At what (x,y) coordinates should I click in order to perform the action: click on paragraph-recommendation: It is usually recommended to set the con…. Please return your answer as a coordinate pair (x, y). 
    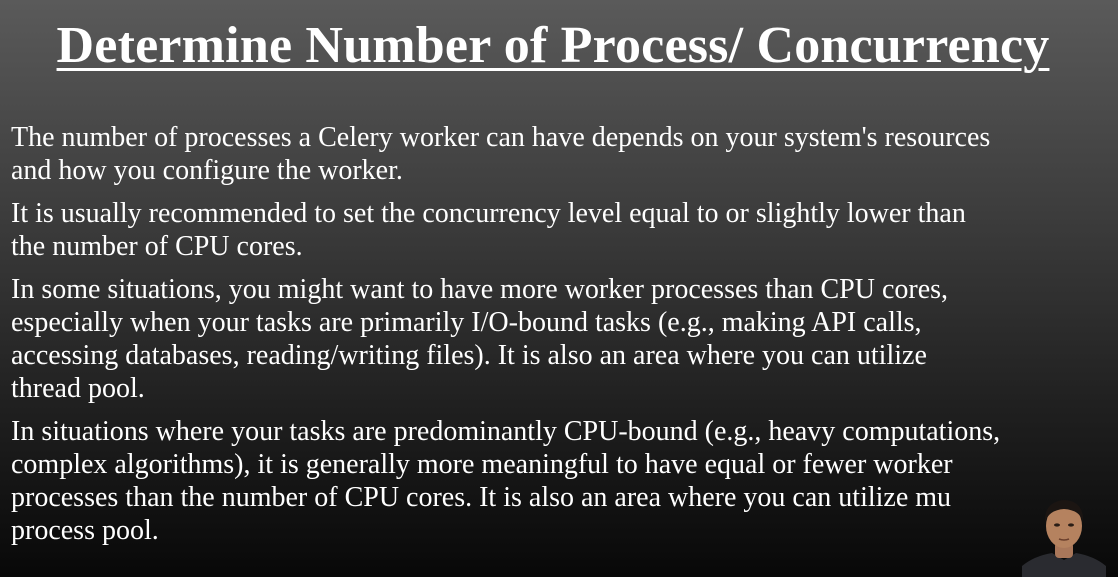
    Looking at the image, I should click on (488, 230).